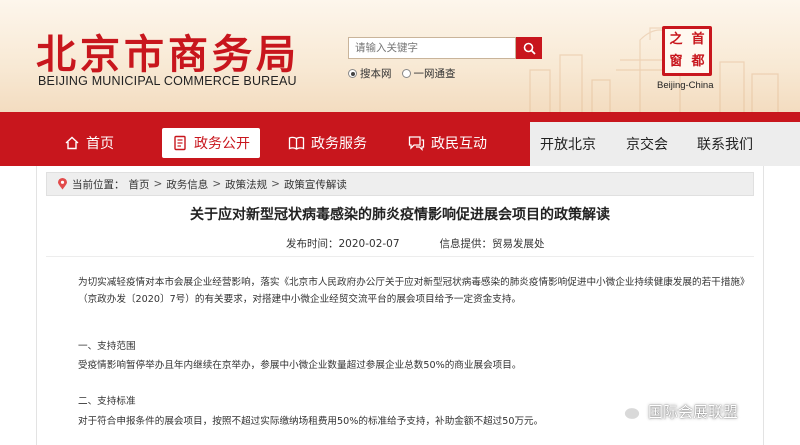  What do you see at coordinates (626, 410) in the screenshot?
I see `wechat-icon` at bounding box center [626, 410].